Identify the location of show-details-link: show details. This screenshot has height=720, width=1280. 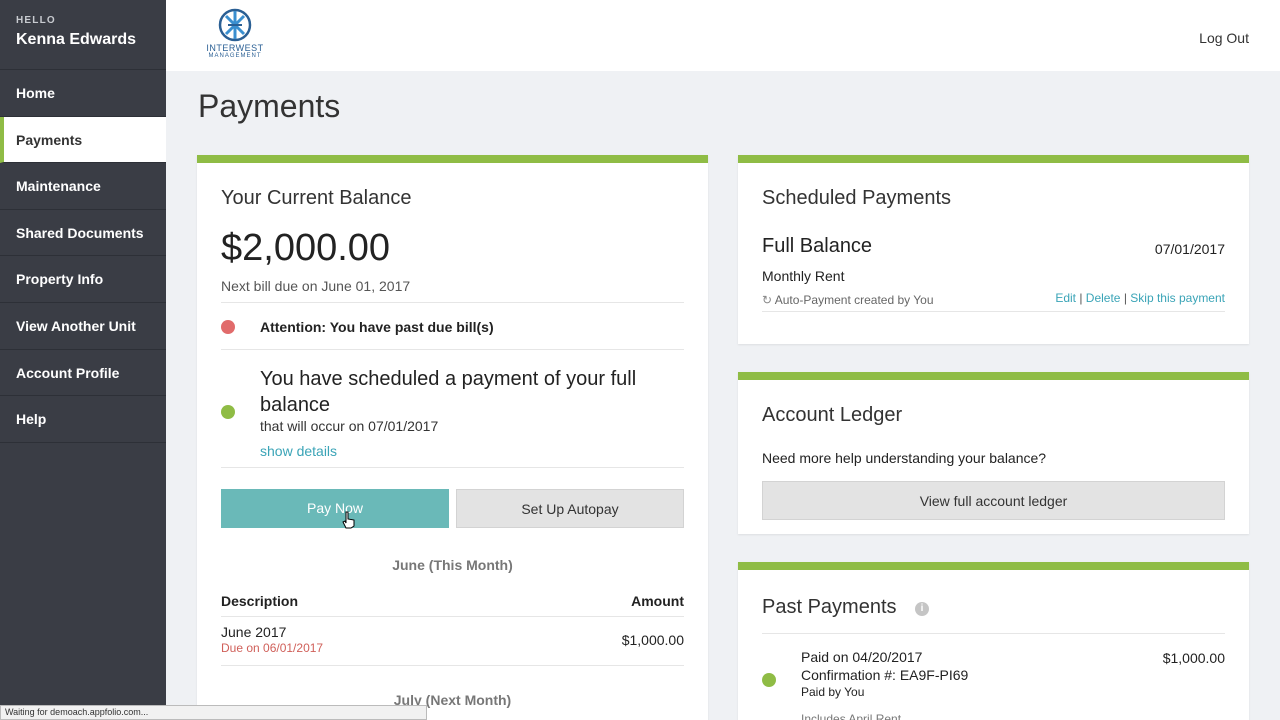
(298, 451).